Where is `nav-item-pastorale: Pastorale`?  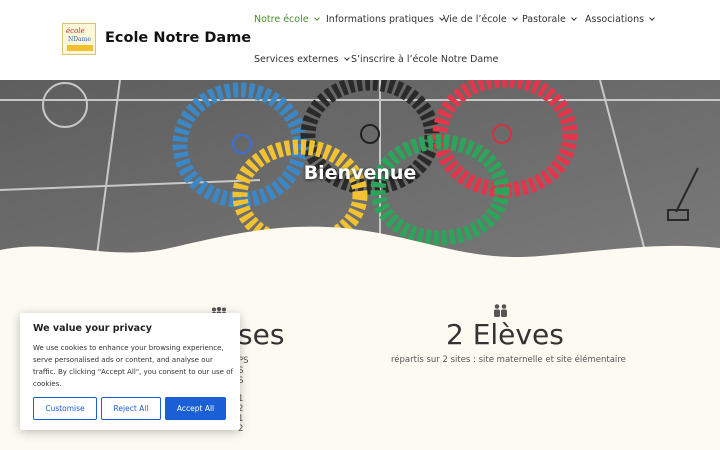 nav-item-pastorale: Pastorale is located at coordinates (549, 19).